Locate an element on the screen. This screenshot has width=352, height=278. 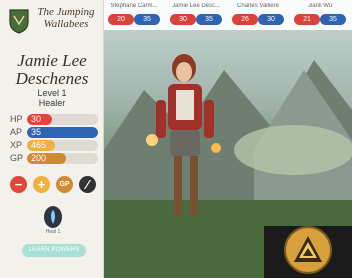
minus-button: − is located at coordinates (18, 184).